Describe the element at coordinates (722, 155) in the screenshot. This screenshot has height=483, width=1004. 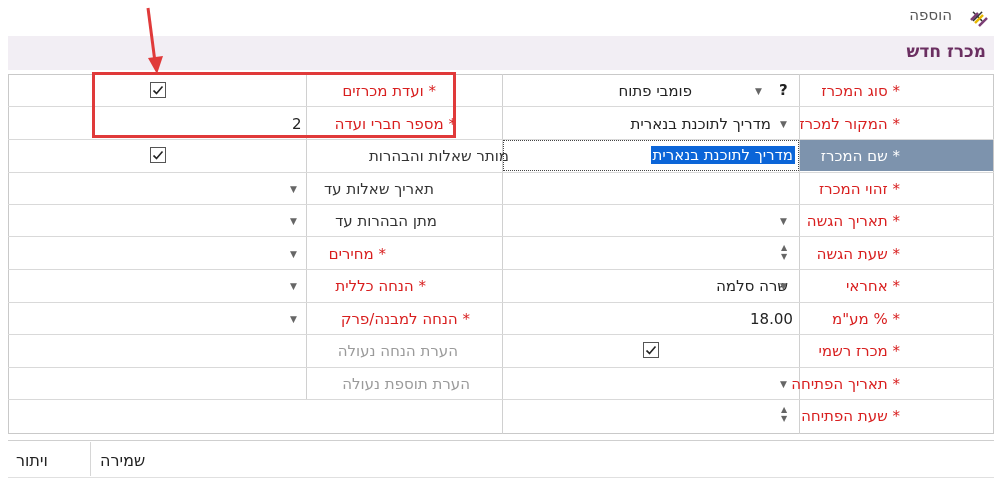
I see `tender-name-selected-text: מדריך לתוכנת בנארית` at that location.